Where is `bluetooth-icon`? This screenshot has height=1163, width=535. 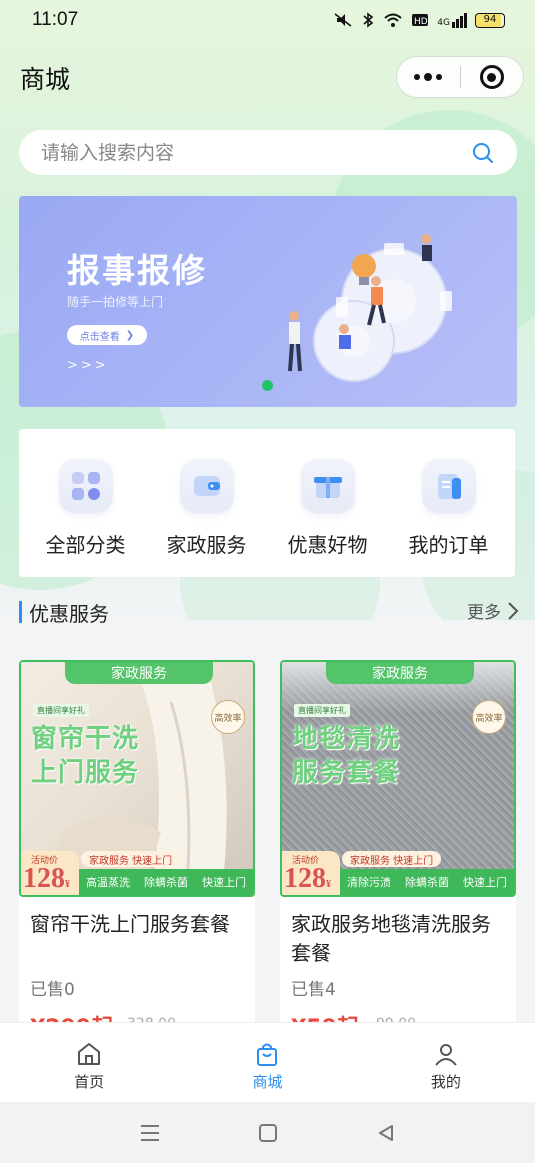 bluetooth-icon is located at coordinates (368, 20).